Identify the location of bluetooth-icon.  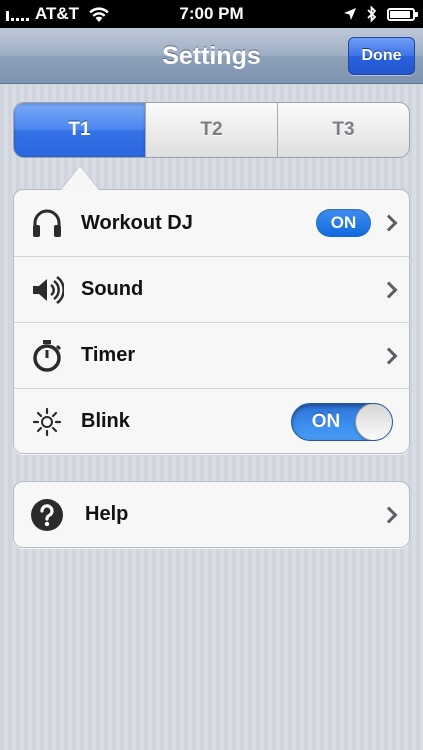
(372, 14).